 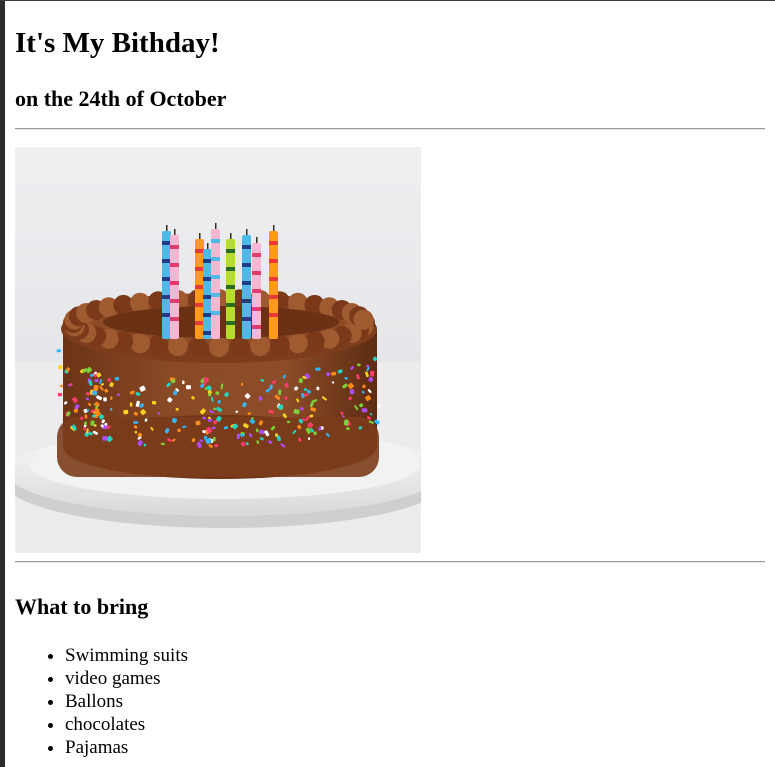 I want to click on list-item: chocolates, so click(x=126, y=724).